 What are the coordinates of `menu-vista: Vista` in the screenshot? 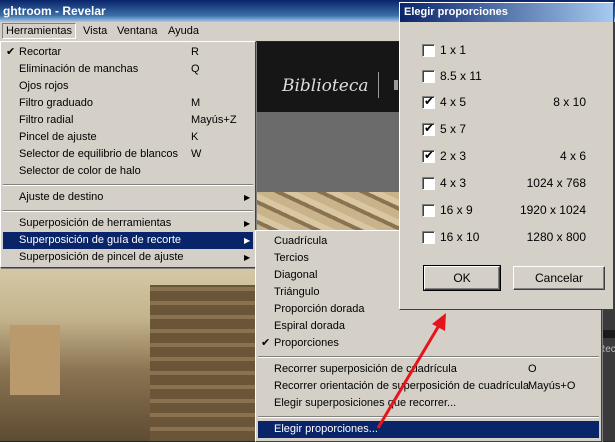 It's located at (95, 31).